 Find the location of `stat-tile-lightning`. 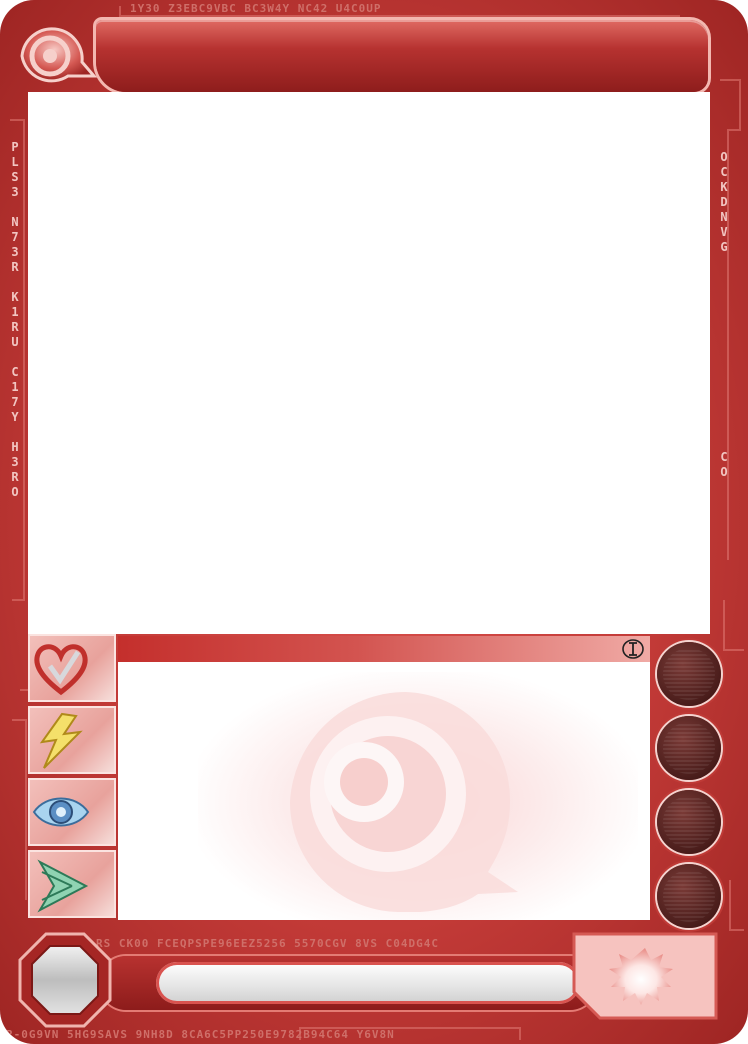

stat-tile-lightning is located at coordinates (72, 740).